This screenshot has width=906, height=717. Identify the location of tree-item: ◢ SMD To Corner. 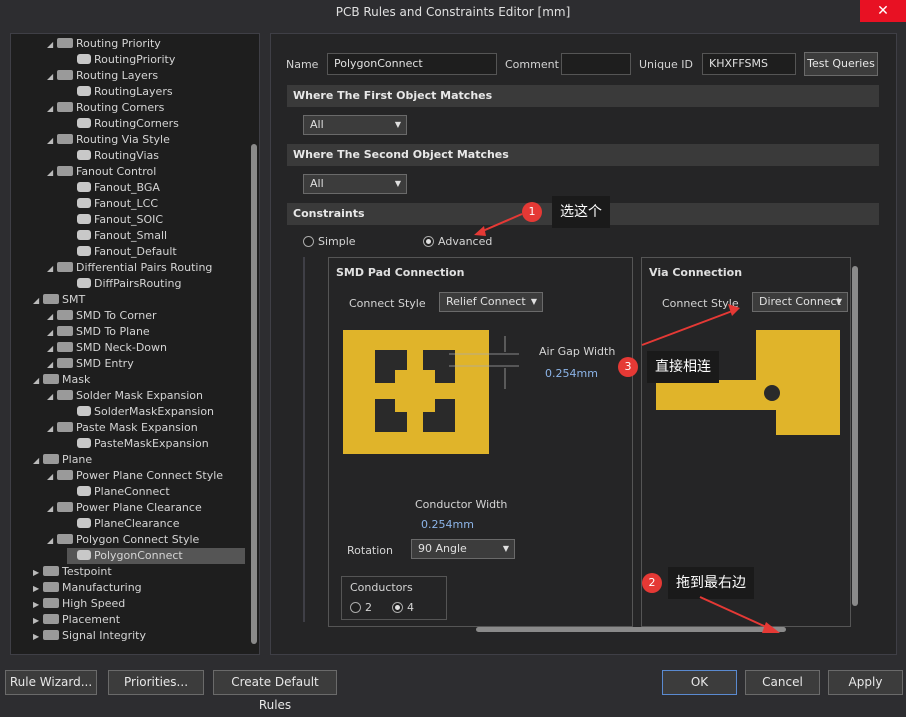
(102, 316).